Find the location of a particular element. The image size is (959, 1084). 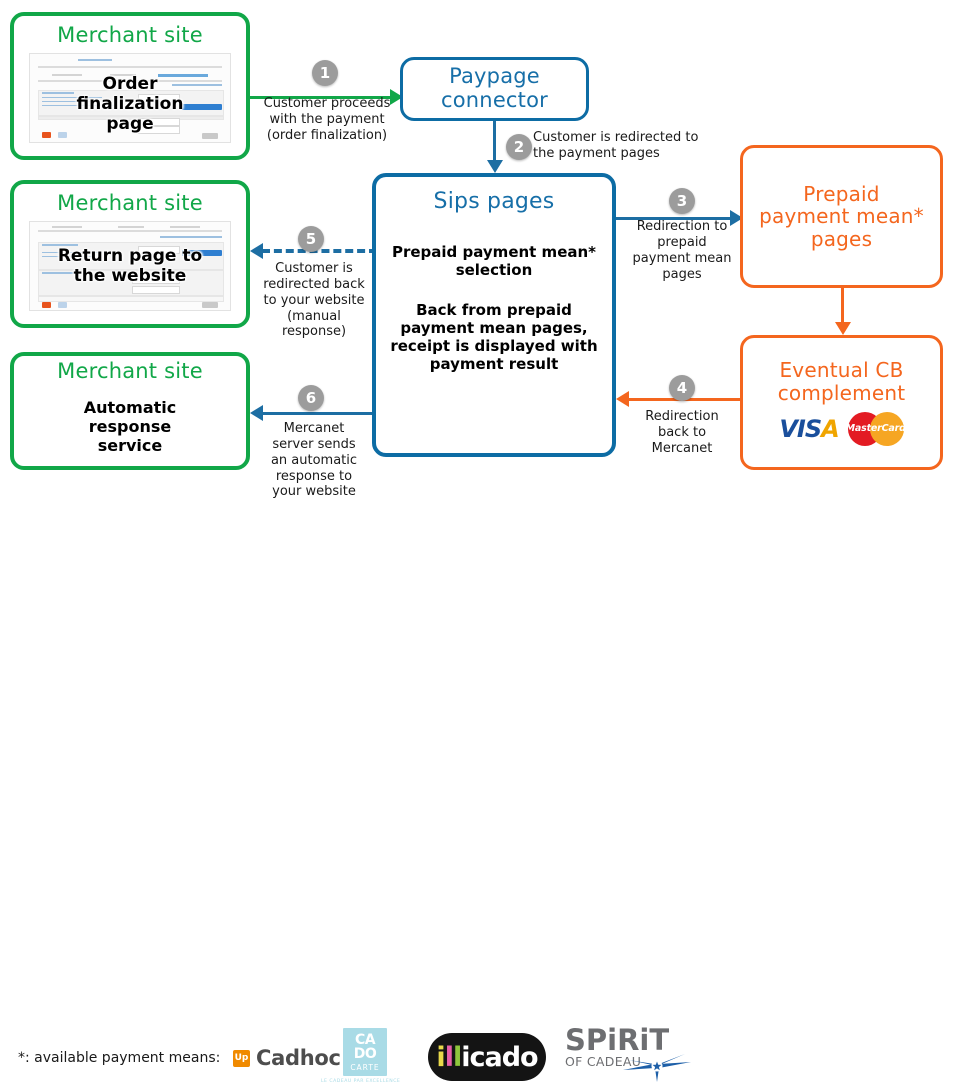

return-page-thumbnail: Return page to the website is located at coordinates (130, 265).